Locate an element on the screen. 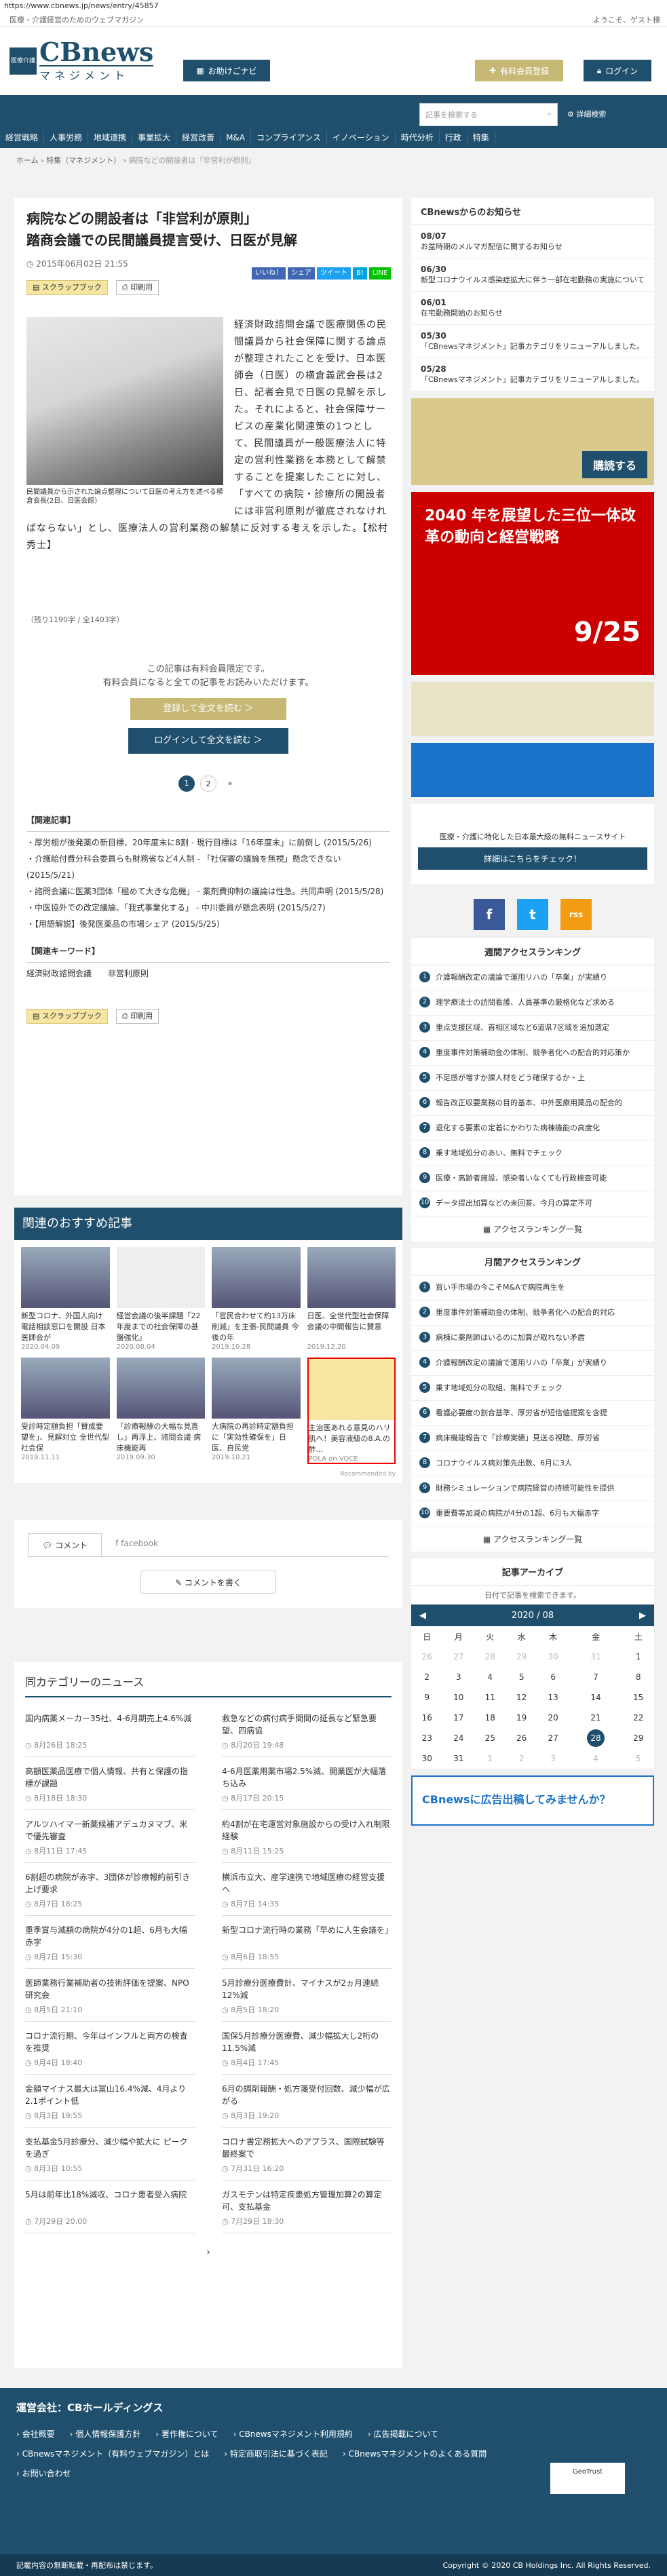  calendar-day: 29 is located at coordinates (521, 1657).